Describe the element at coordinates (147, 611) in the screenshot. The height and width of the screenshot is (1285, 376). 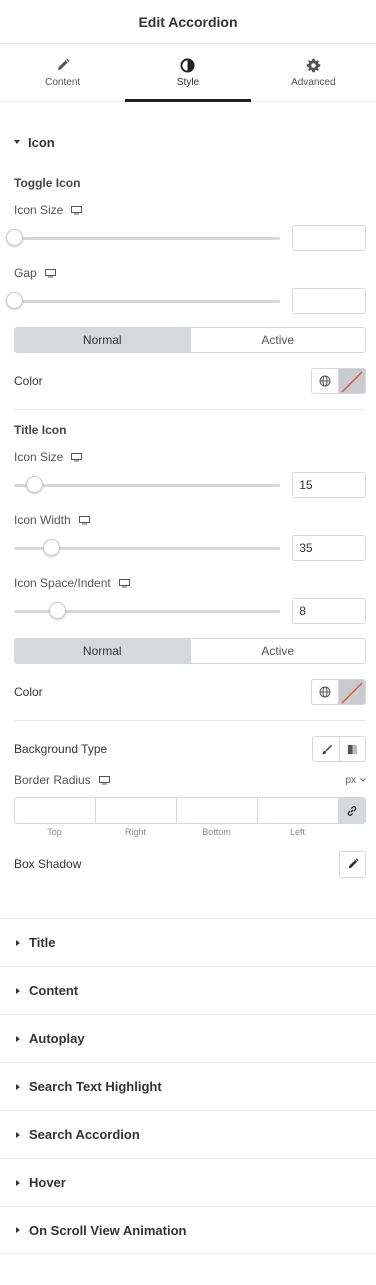
I see `icon-space-slider` at that location.